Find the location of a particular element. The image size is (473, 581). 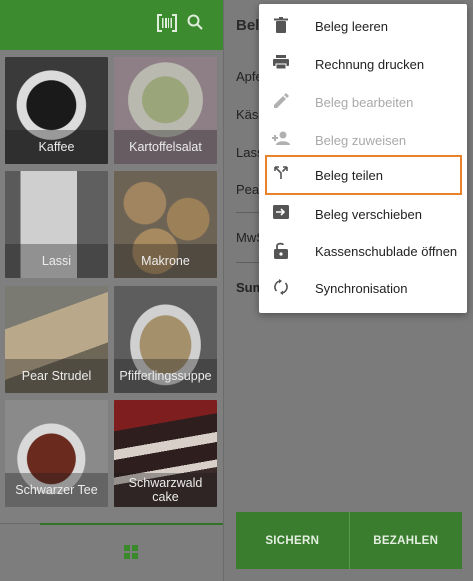

product-label: Lassi is located at coordinates (56, 261).